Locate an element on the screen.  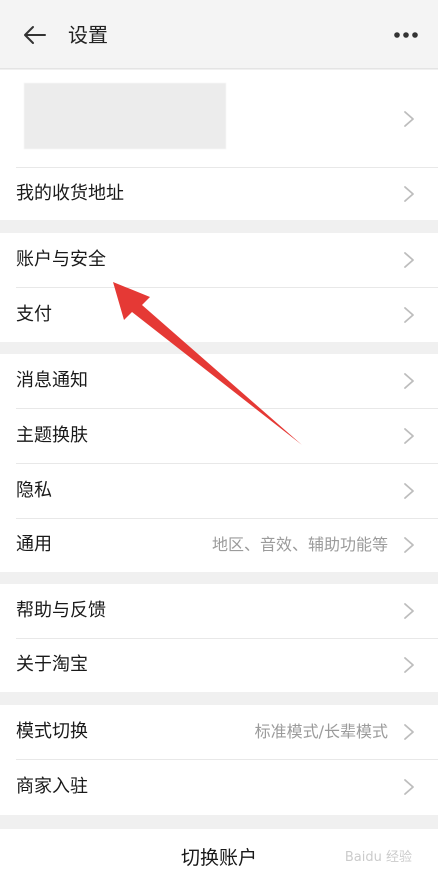
app-header: 设置 is located at coordinates (219, 34).